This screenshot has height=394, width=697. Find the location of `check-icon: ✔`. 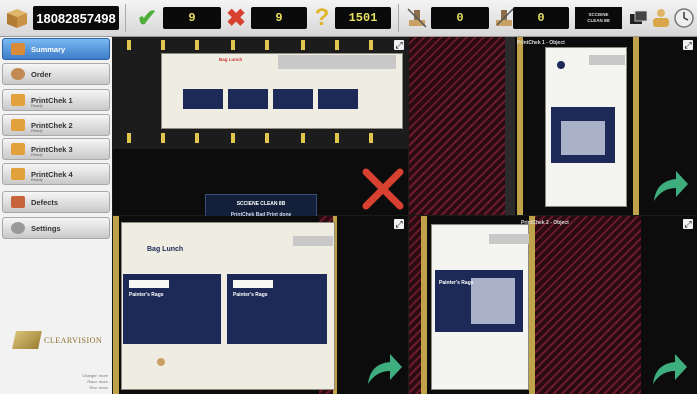

check-icon: ✔ is located at coordinates (147, 18).